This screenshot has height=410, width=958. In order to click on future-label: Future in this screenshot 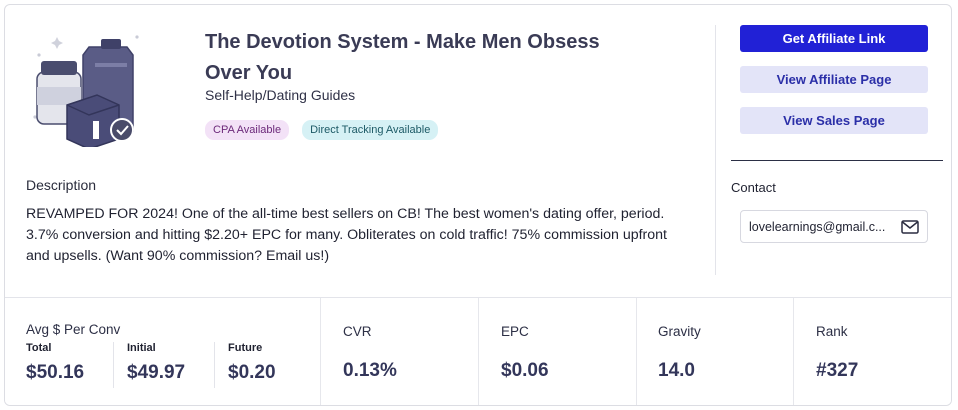, I will do `click(245, 348)`.